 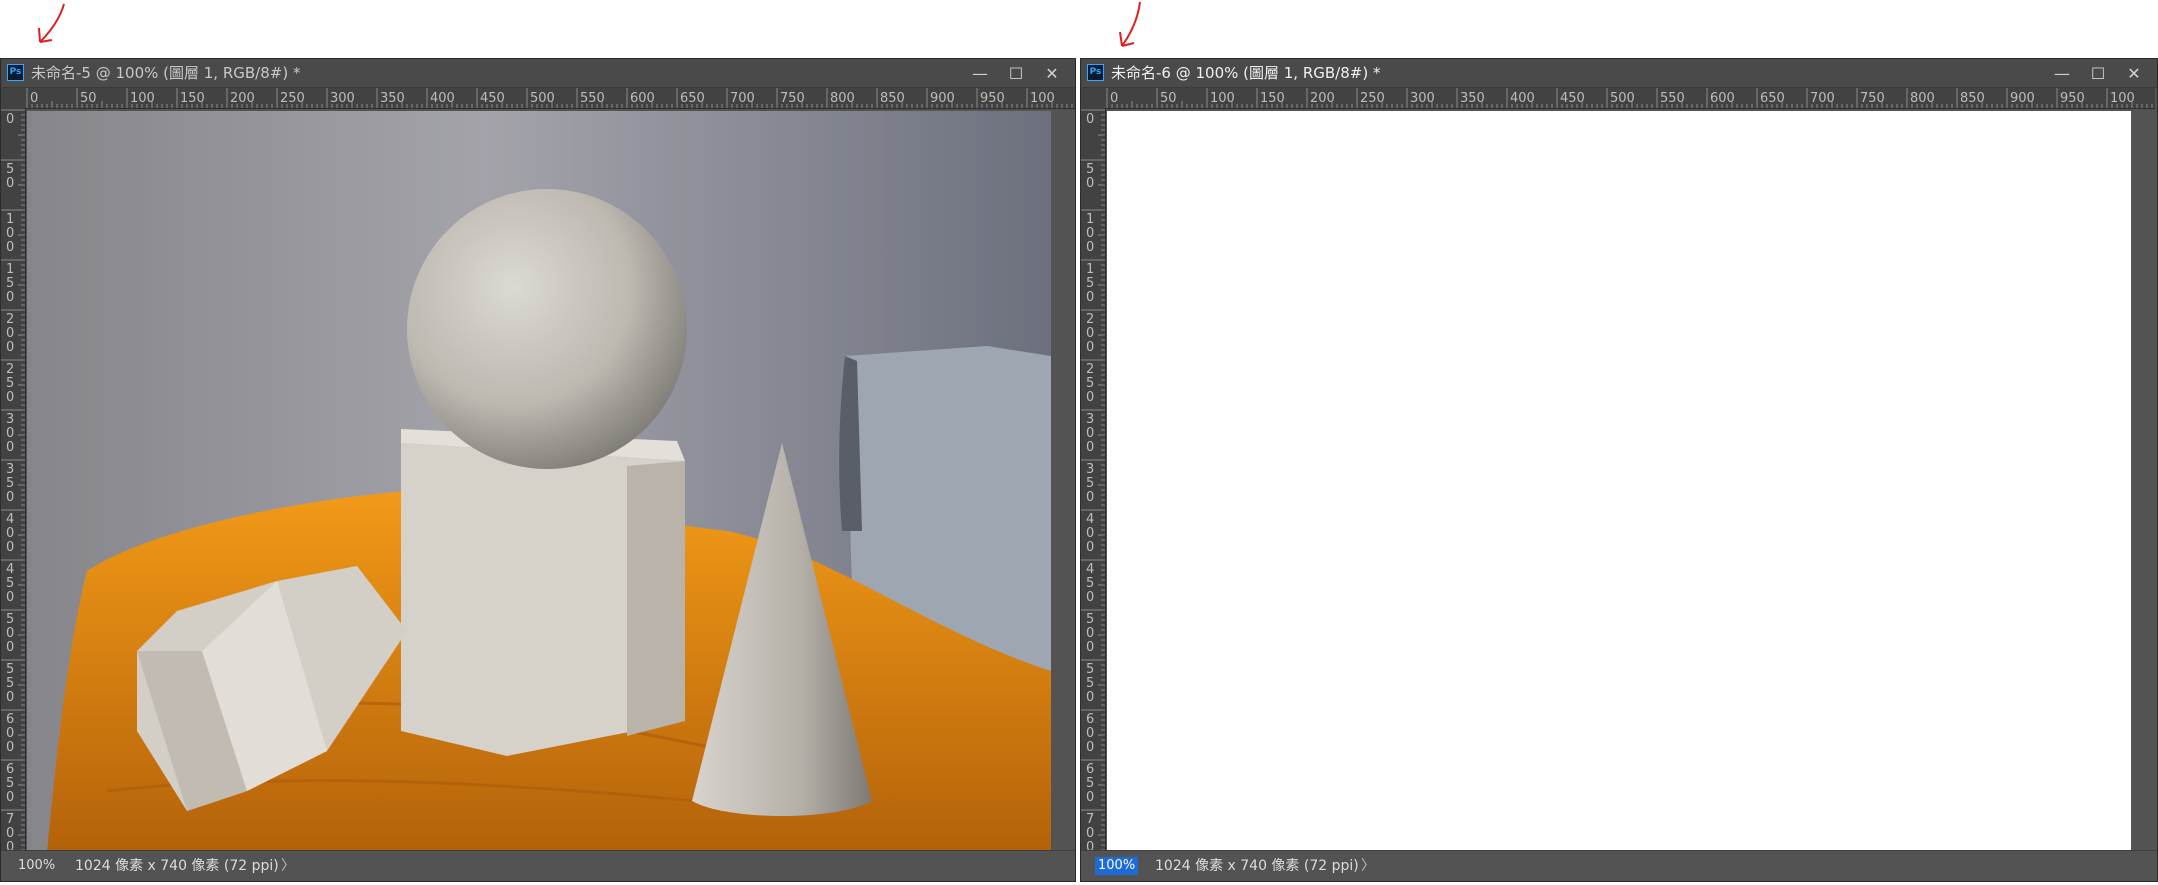 I want to click on ruler-label: 150, so click(x=1272, y=98).